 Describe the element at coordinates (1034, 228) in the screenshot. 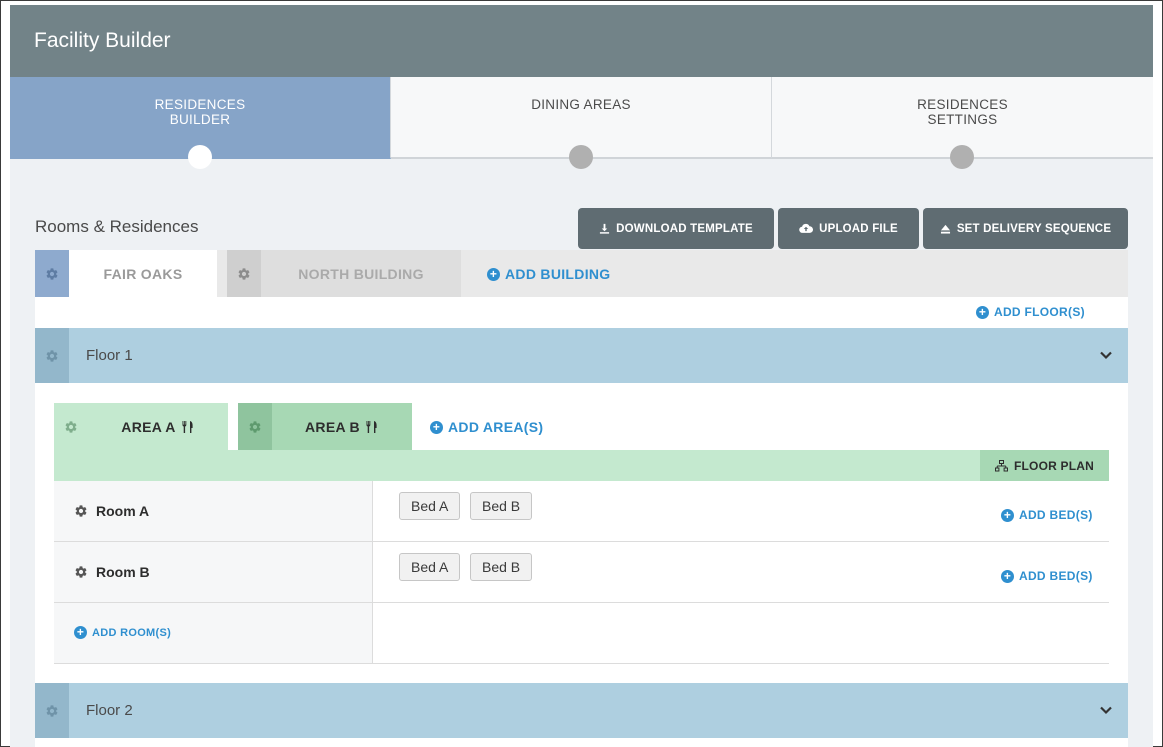

I see `set-delivery-sequence-label: SET DELIVERY SEQUENCE` at that location.